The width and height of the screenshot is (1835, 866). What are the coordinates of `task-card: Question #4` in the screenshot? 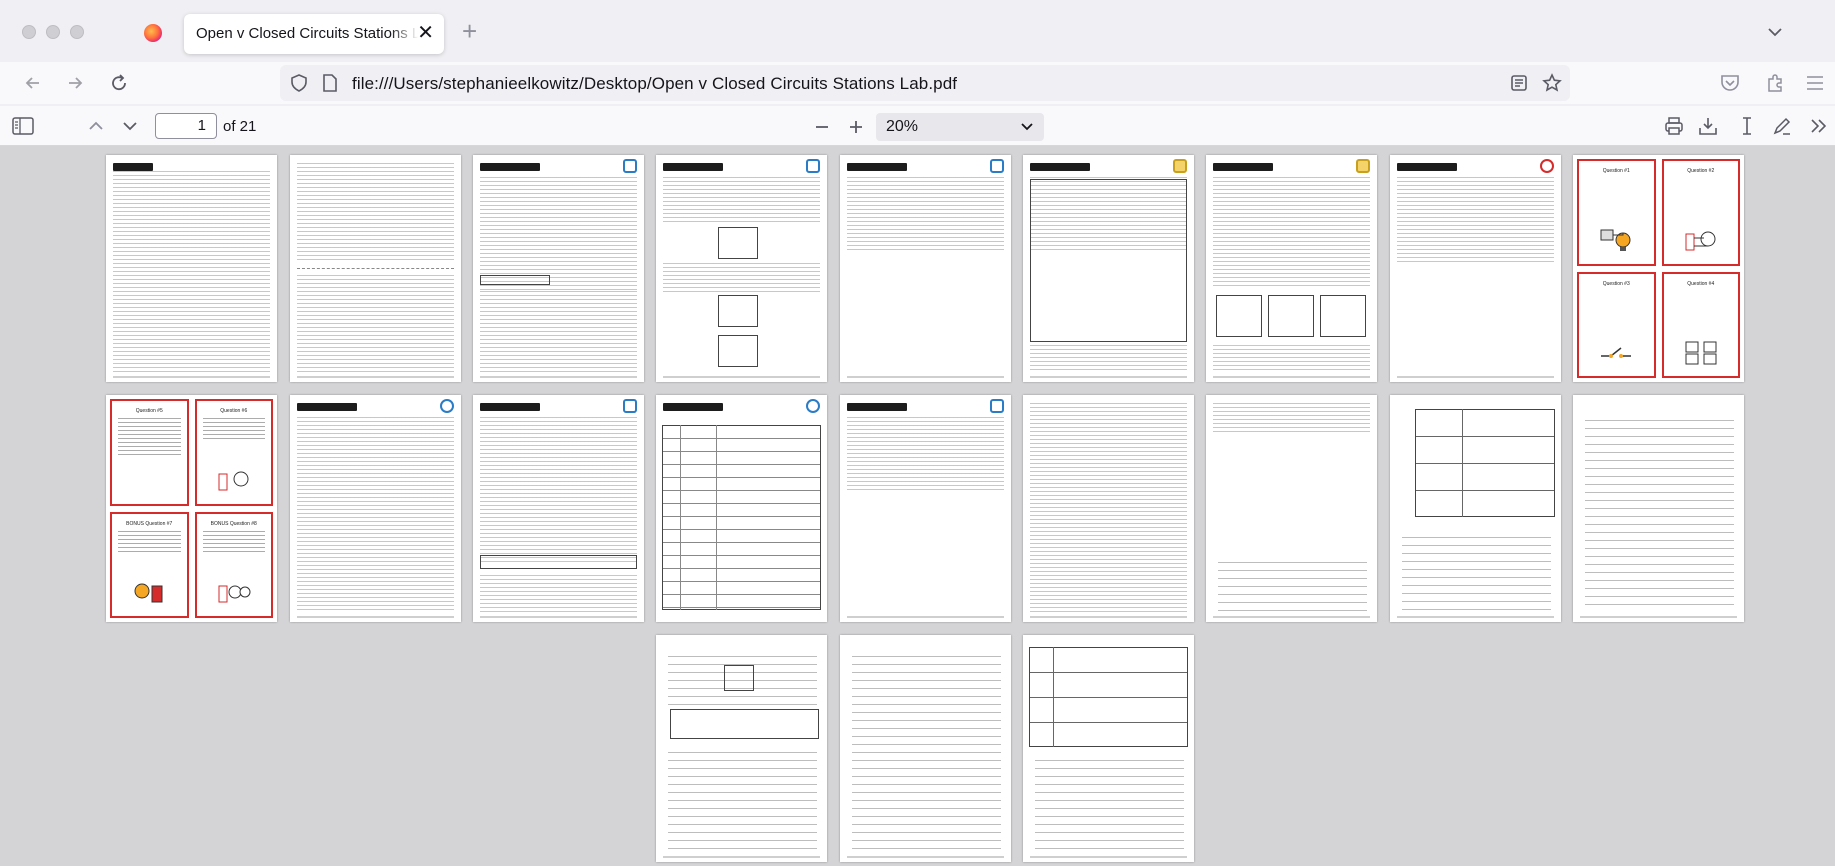 It's located at (1700, 324).